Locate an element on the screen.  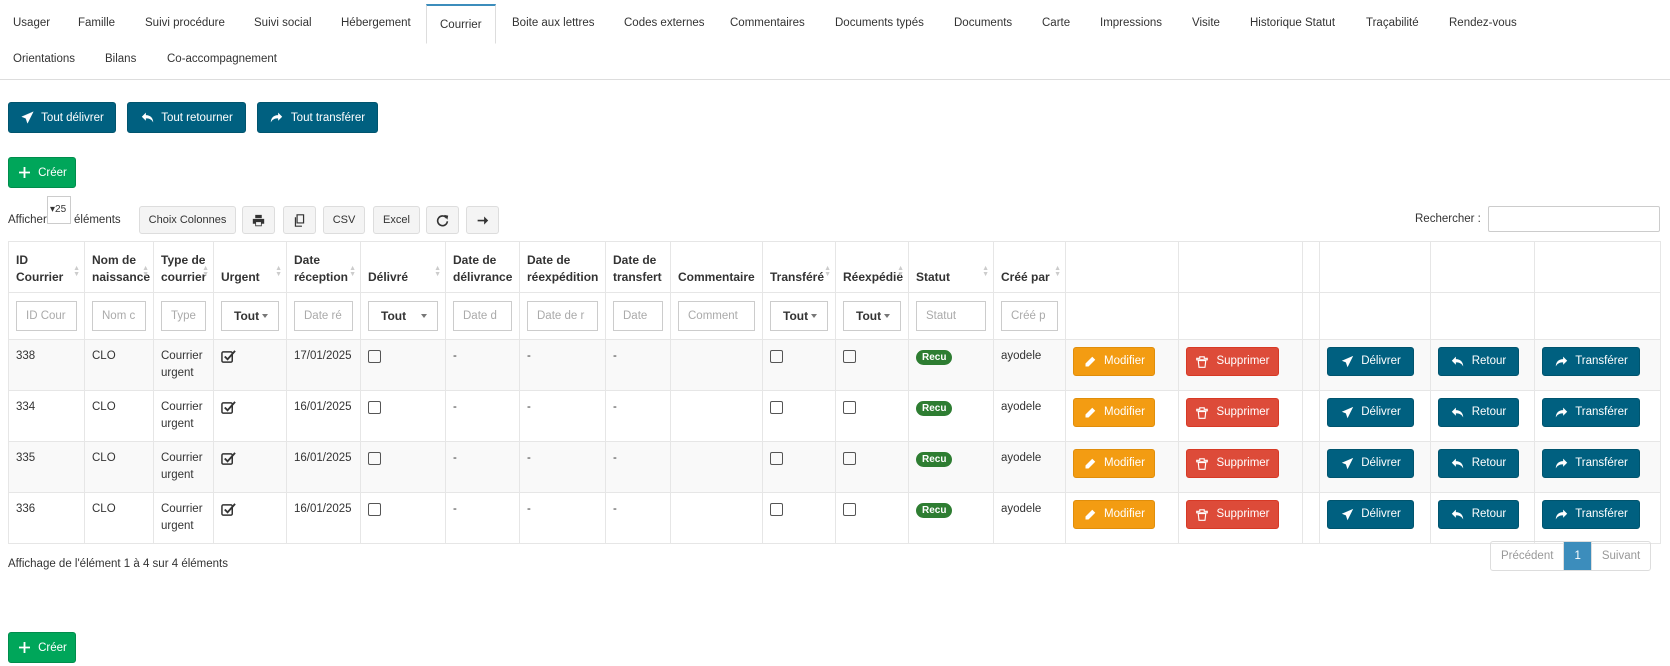
col-reshipped: Réexpédié ▲ ▼ is located at coordinates (872, 267).